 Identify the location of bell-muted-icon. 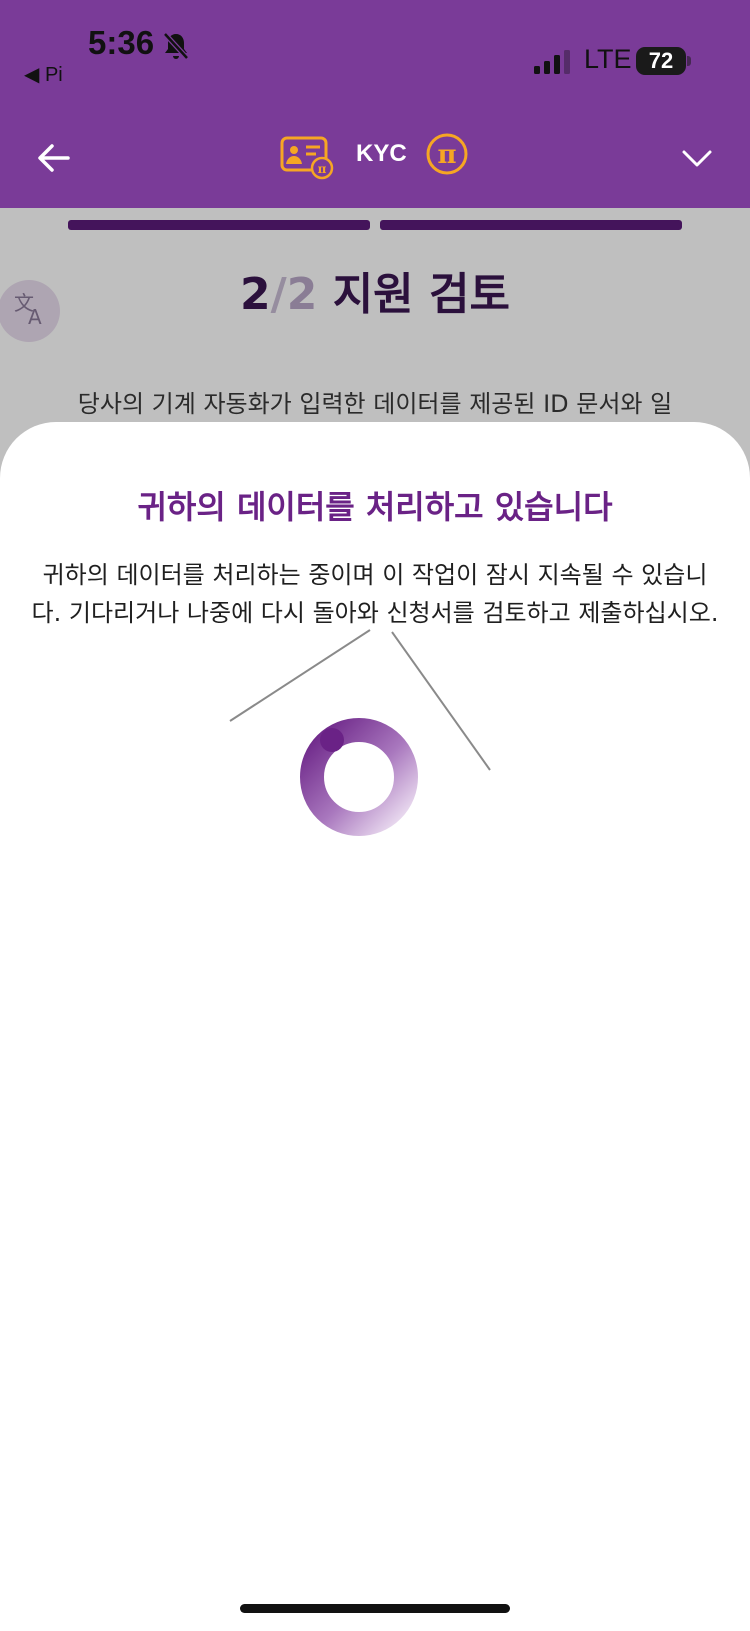
(176, 46).